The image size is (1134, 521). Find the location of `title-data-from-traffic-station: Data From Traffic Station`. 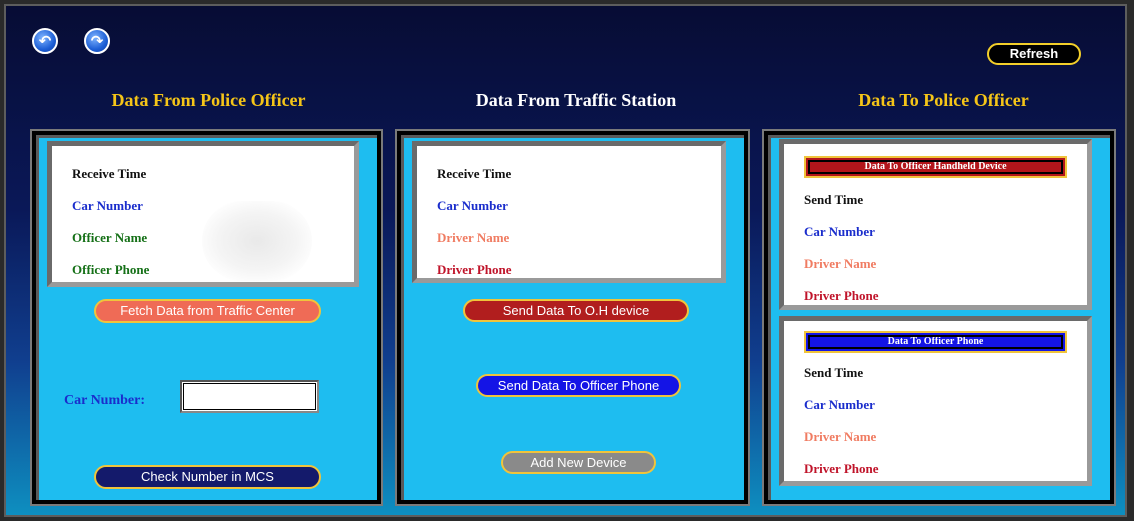

title-data-from-traffic-station: Data From Traffic Station is located at coordinates (576, 100).